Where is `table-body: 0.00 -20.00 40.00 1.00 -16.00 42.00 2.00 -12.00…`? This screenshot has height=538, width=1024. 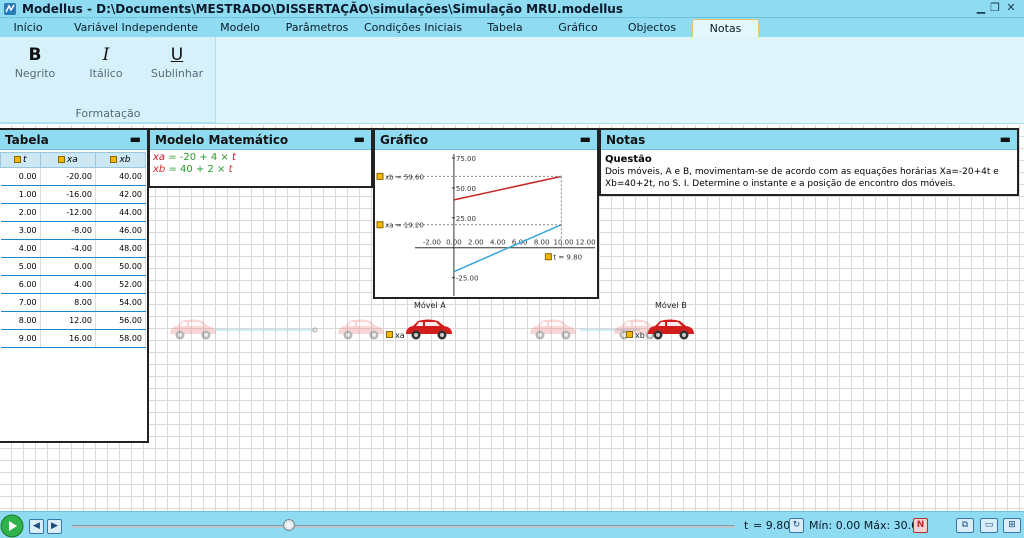
table-body: 0.00 -20.00 40.00 1.00 -16.00 42.00 2.00 -12.00… is located at coordinates (73, 257).